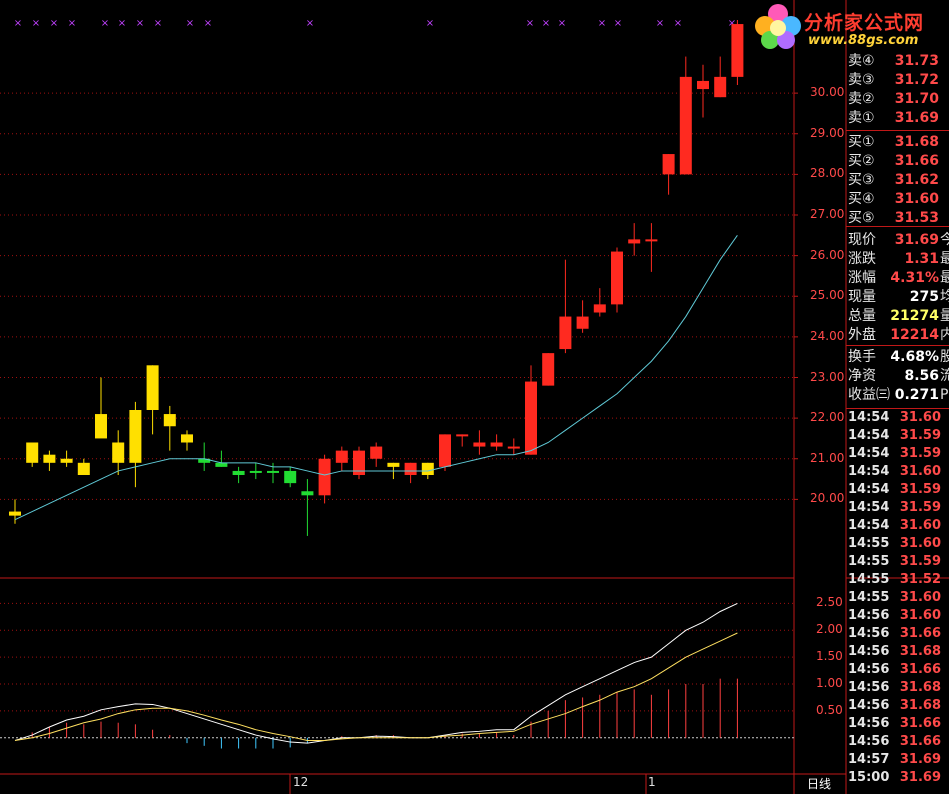  I want to click on macd-axis-label: 2.00, so click(829, 629).